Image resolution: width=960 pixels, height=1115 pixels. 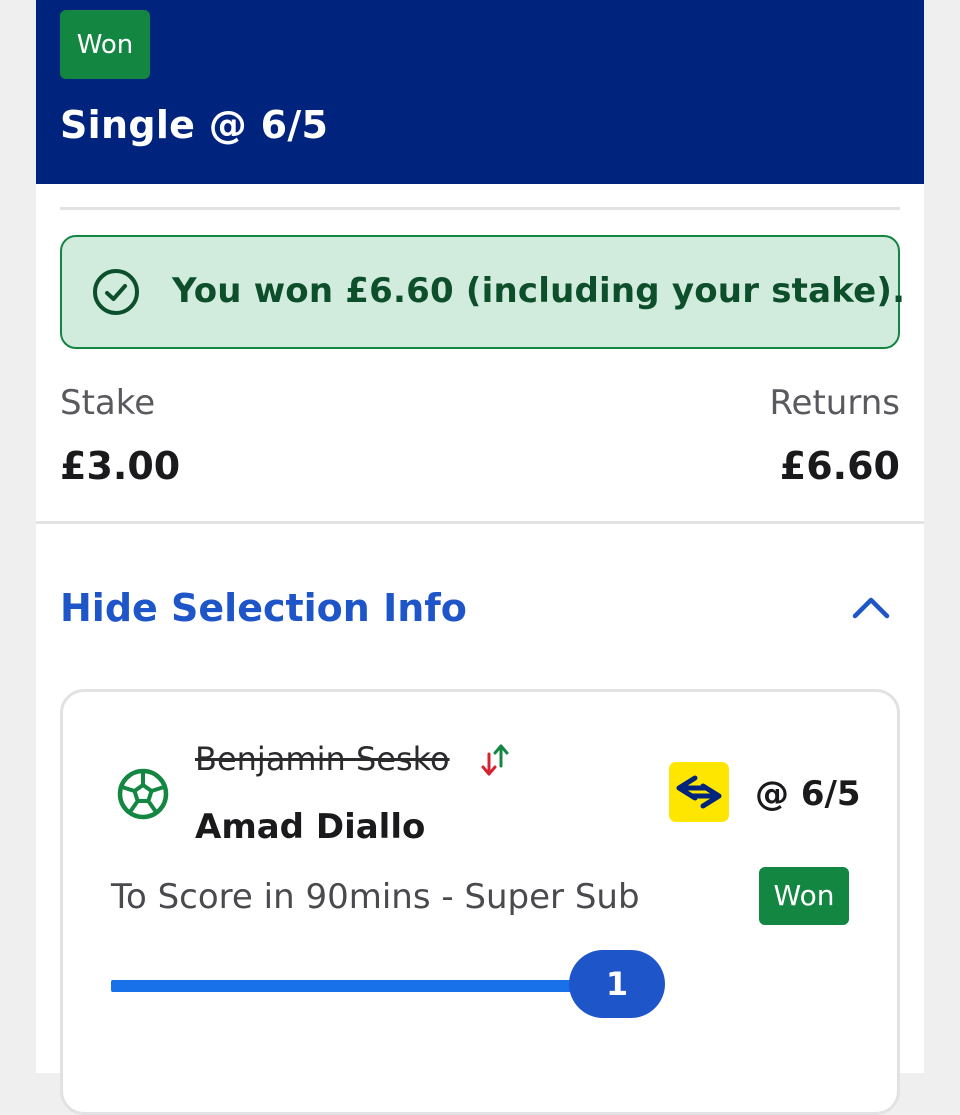 I want to click on bet-title: Single @ 6/5, so click(x=194, y=125).